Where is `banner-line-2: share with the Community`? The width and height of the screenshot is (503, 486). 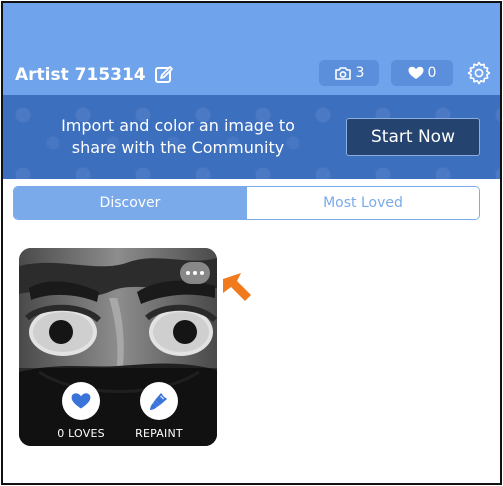 banner-line-2: share with the Community is located at coordinates (178, 147).